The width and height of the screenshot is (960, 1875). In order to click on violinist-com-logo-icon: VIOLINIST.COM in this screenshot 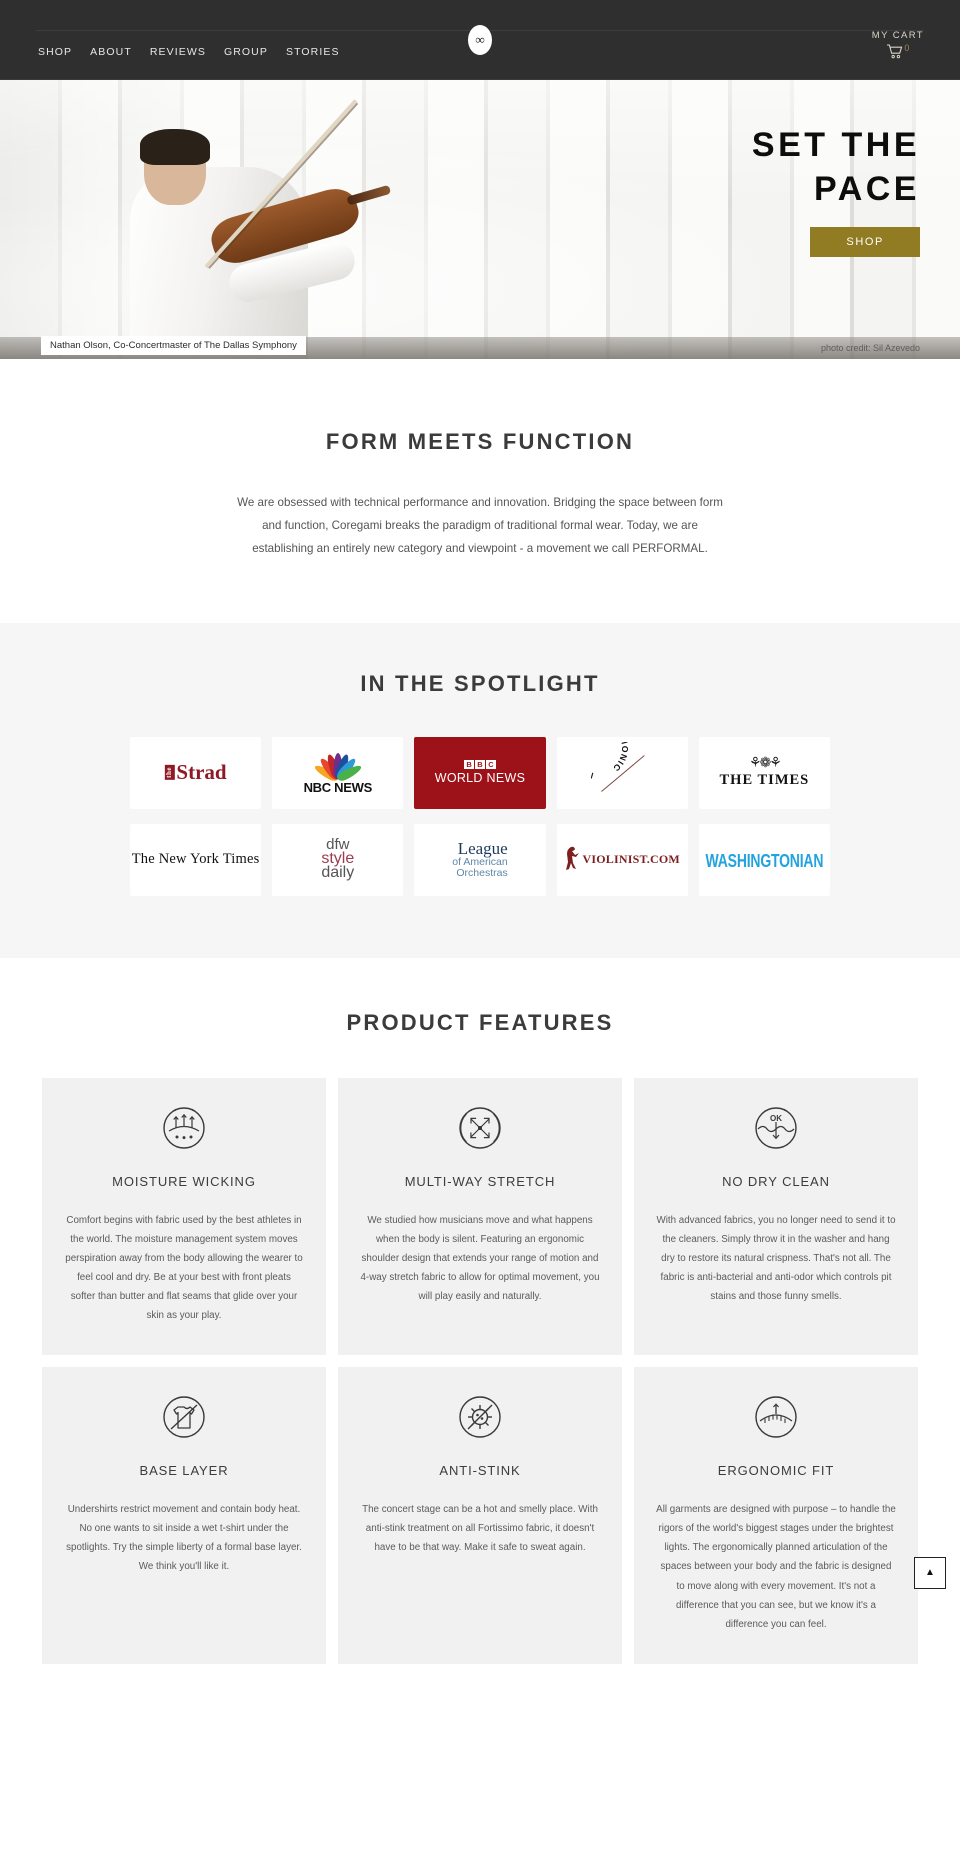, I will do `click(622, 860)`.